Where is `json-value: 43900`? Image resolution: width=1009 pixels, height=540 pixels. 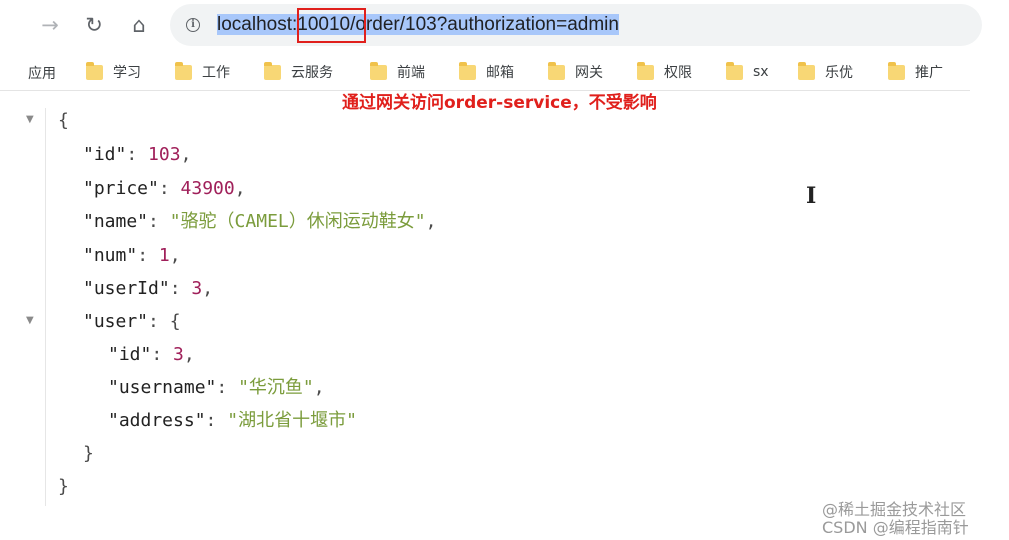 json-value: 43900 is located at coordinates (207, 188).